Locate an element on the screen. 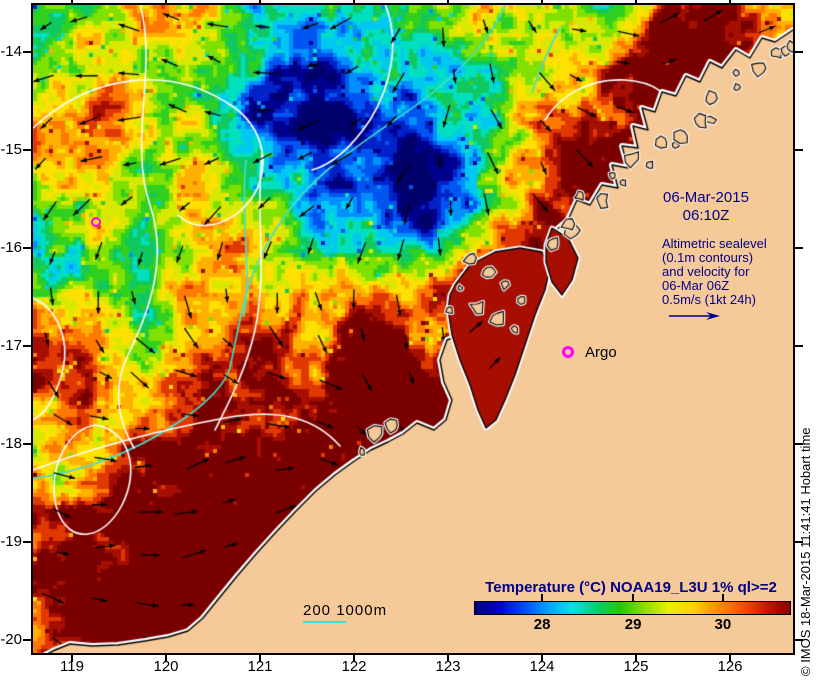  lon-tick-label: 125 is located at coordinates (636, 666).